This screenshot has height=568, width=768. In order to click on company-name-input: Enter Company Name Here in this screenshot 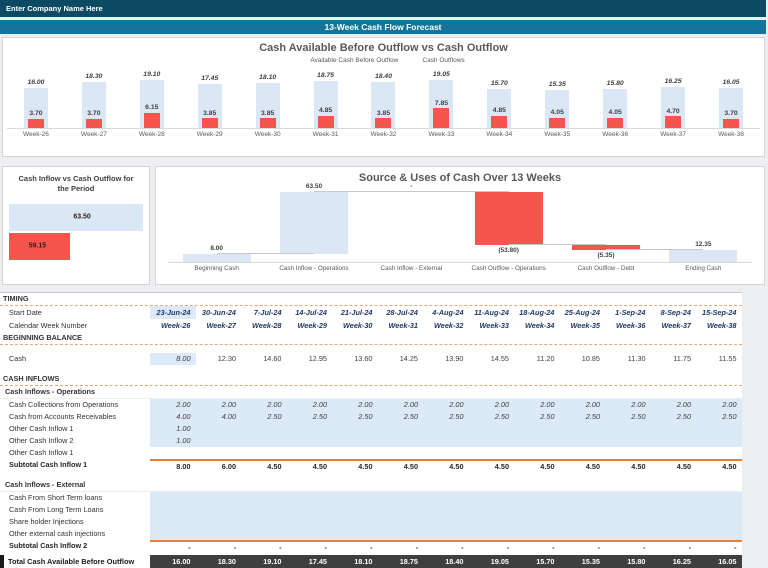, I will do `click(383, 8)`.